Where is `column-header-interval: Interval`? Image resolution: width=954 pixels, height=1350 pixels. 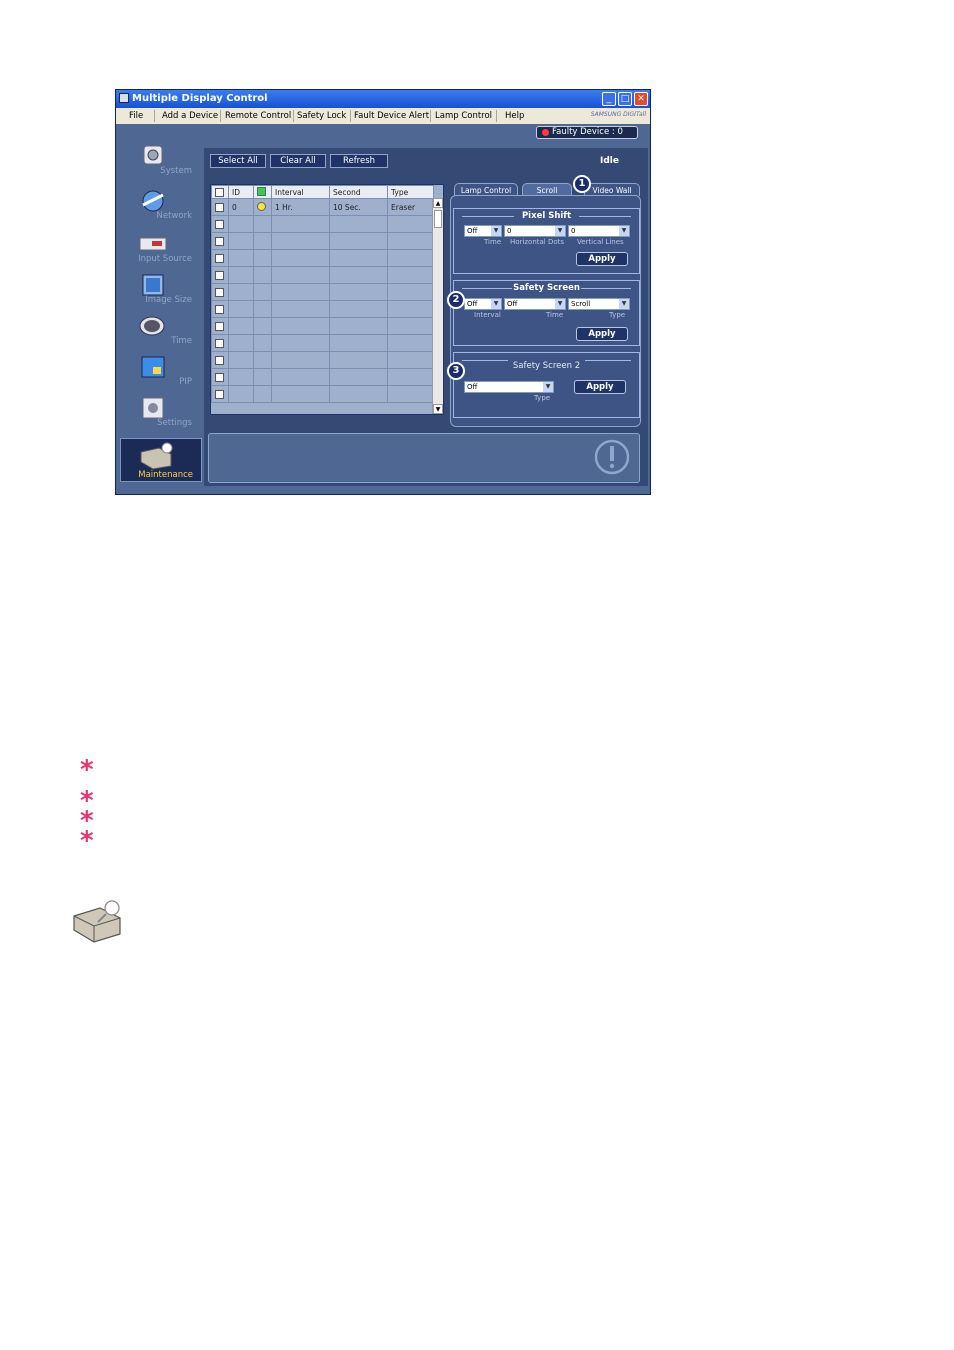
column-header-interval: Interval is located at coordinates (300, 192).